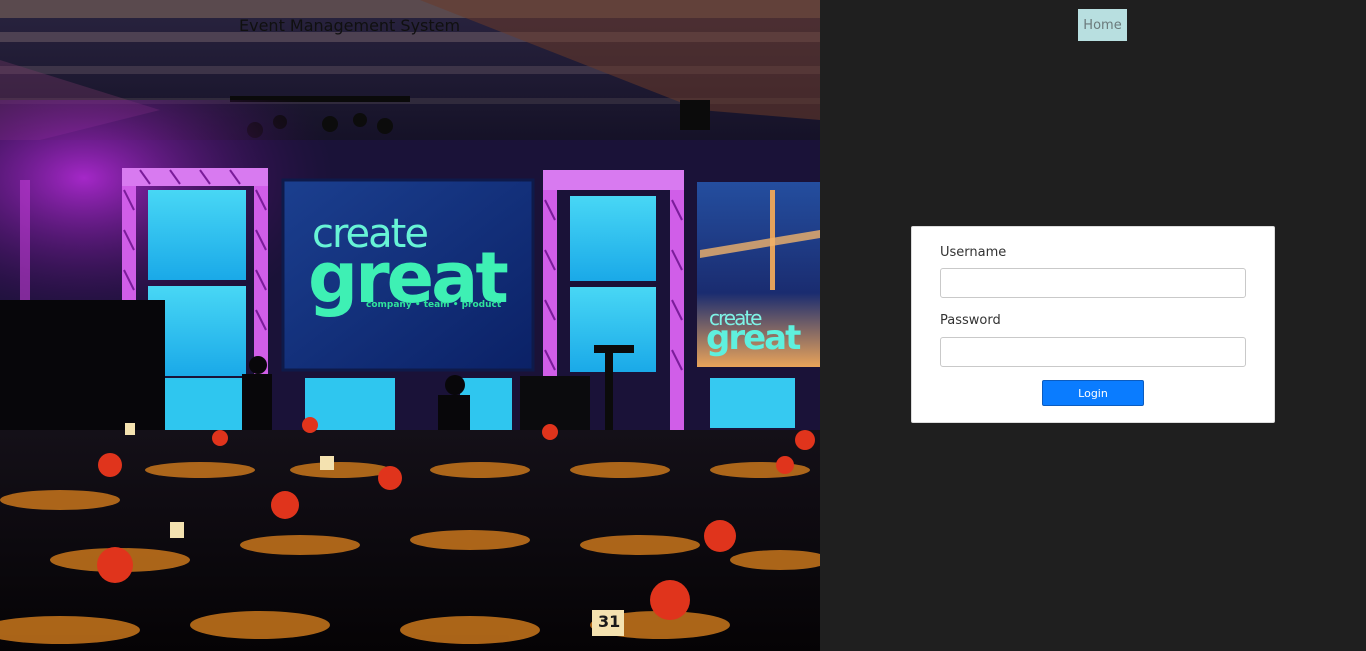 This screenshot has height=651, width=1366. Describe the element at coordinates (1093, 324) in the screenshot. I see `login-form: Username Password Login` at that location.